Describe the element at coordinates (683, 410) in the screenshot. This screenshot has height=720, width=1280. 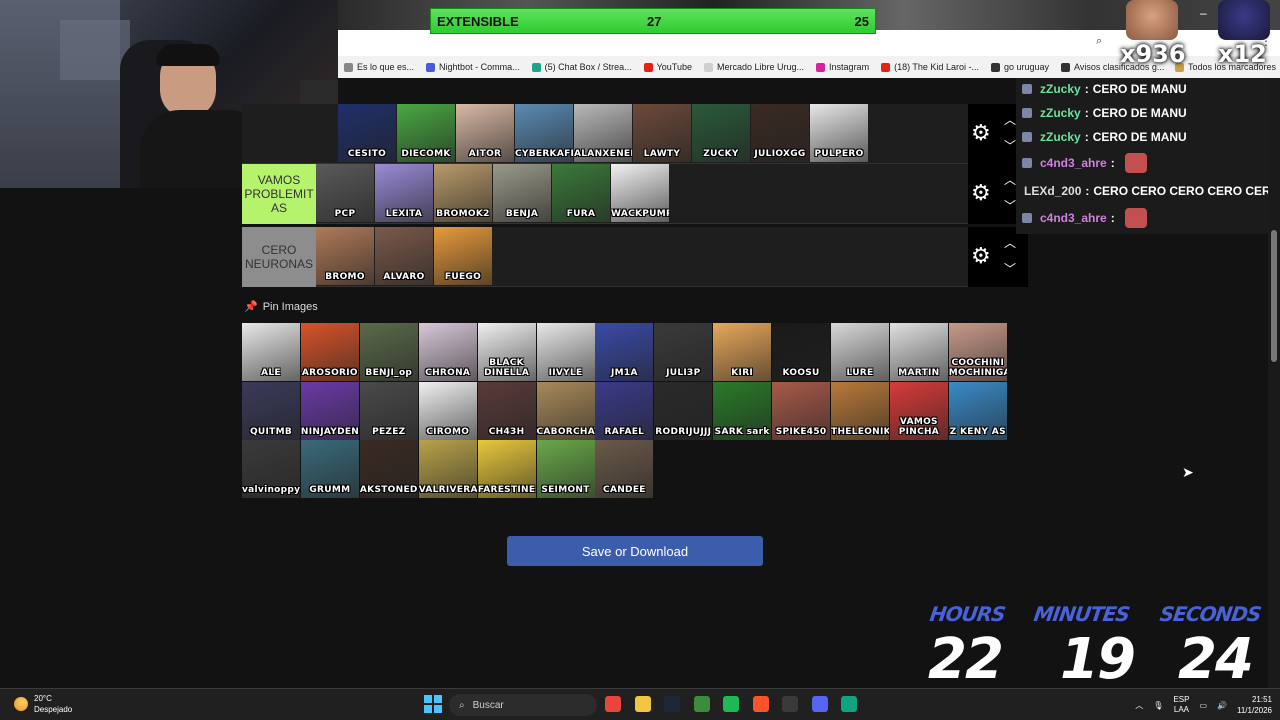
I see `pin-image-item: RODRIJUJJJ` at that location.